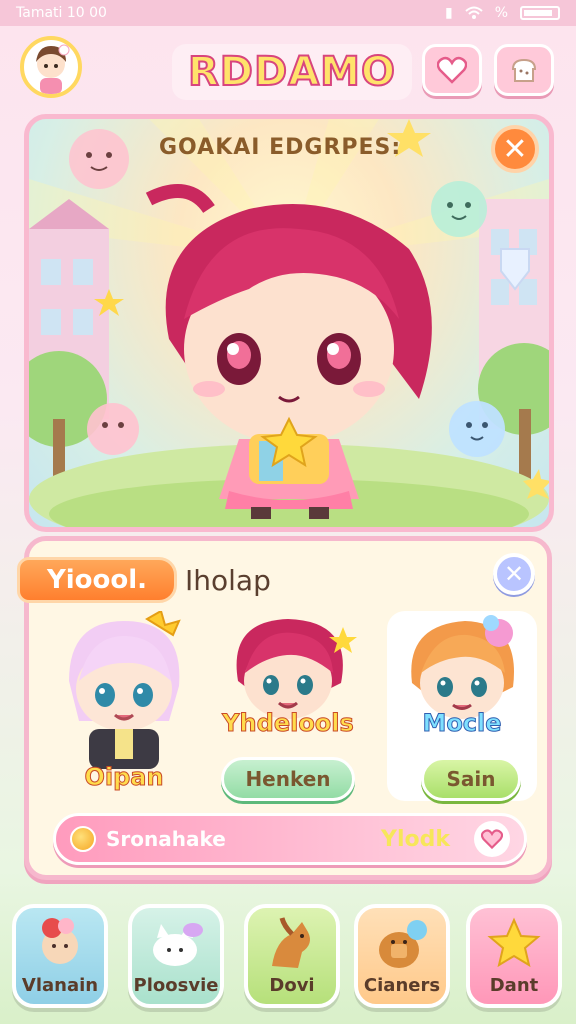  I want to click on nav-item-cianers: Cianers, so click(402, 956).